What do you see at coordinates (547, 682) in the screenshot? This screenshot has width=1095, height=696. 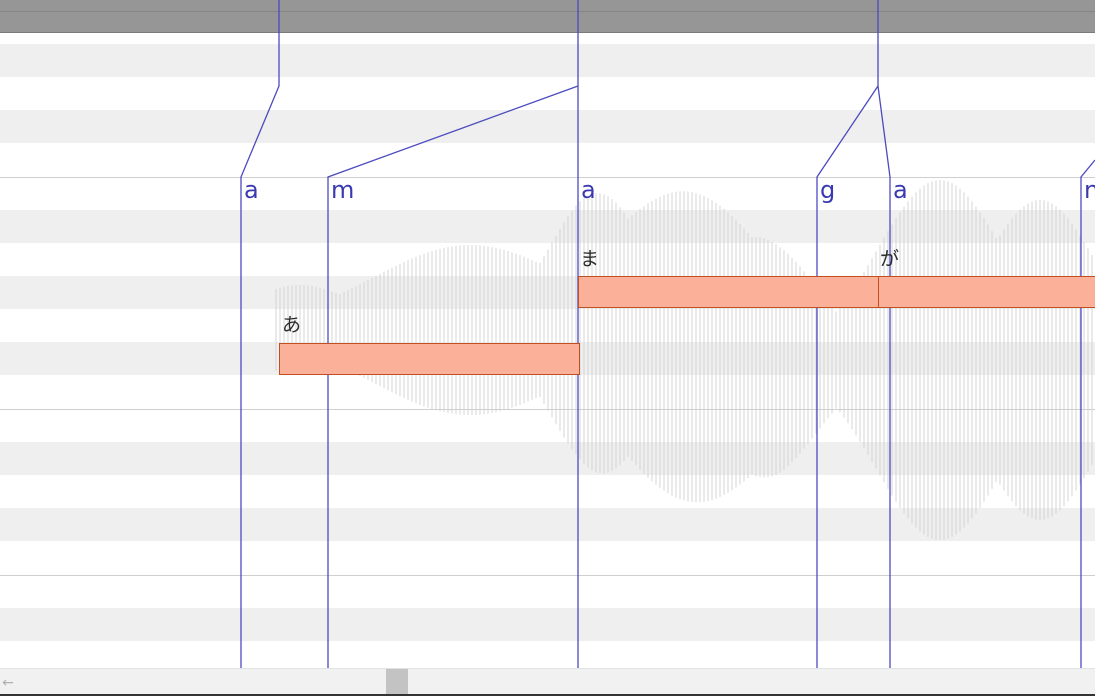 I see `horizontal-scrollbar: ←` at bounding box center [547, 682].